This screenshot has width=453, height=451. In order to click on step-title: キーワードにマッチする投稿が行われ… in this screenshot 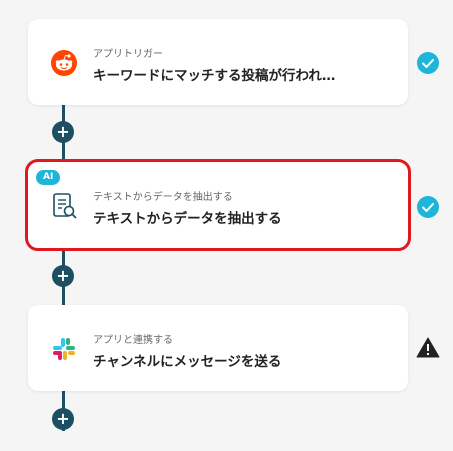, I will do `click(214, 76)`.